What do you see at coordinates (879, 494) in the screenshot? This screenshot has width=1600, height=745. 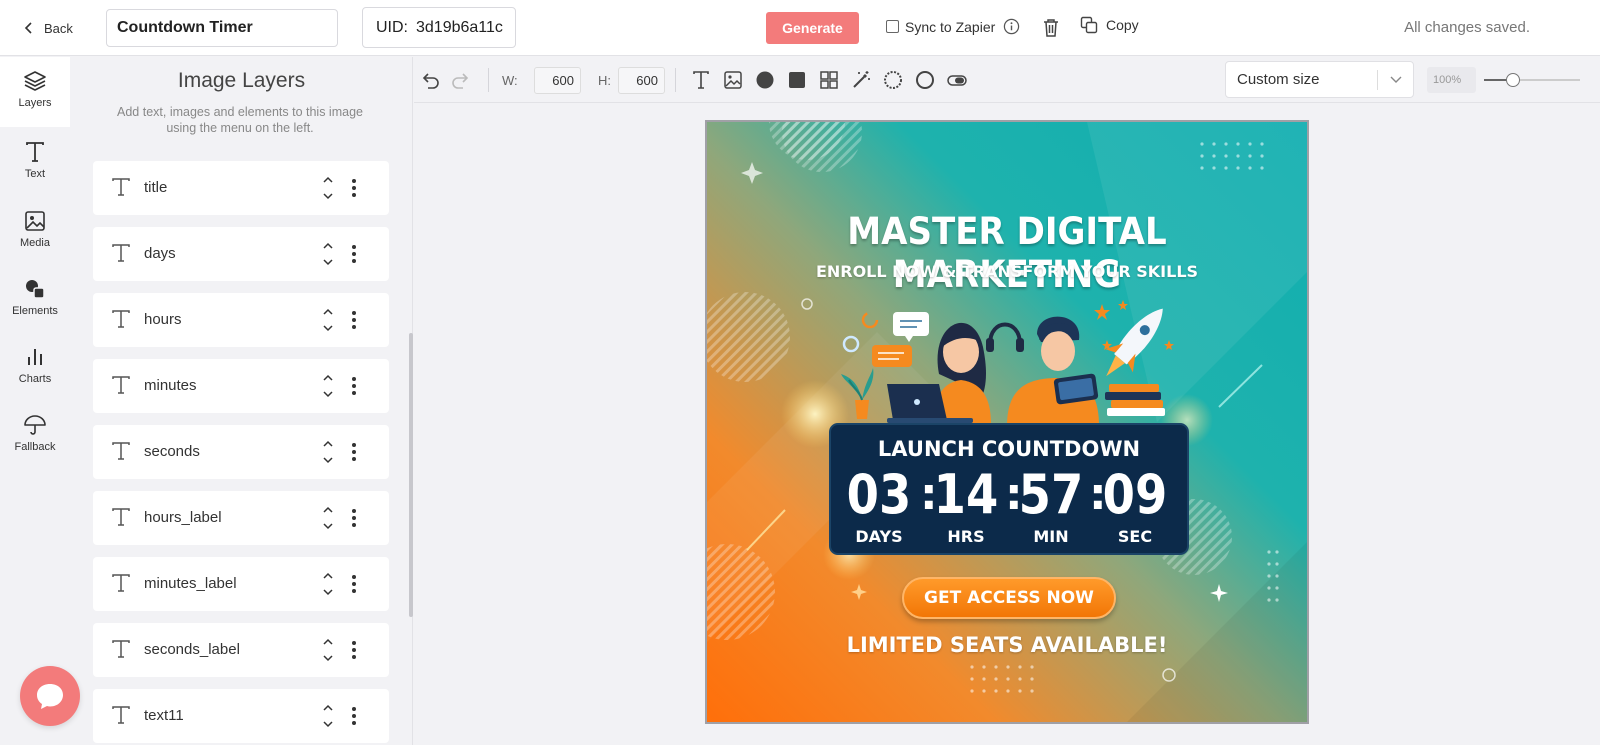 I see `countdown-days: 03` at bounding box center [879, 494].